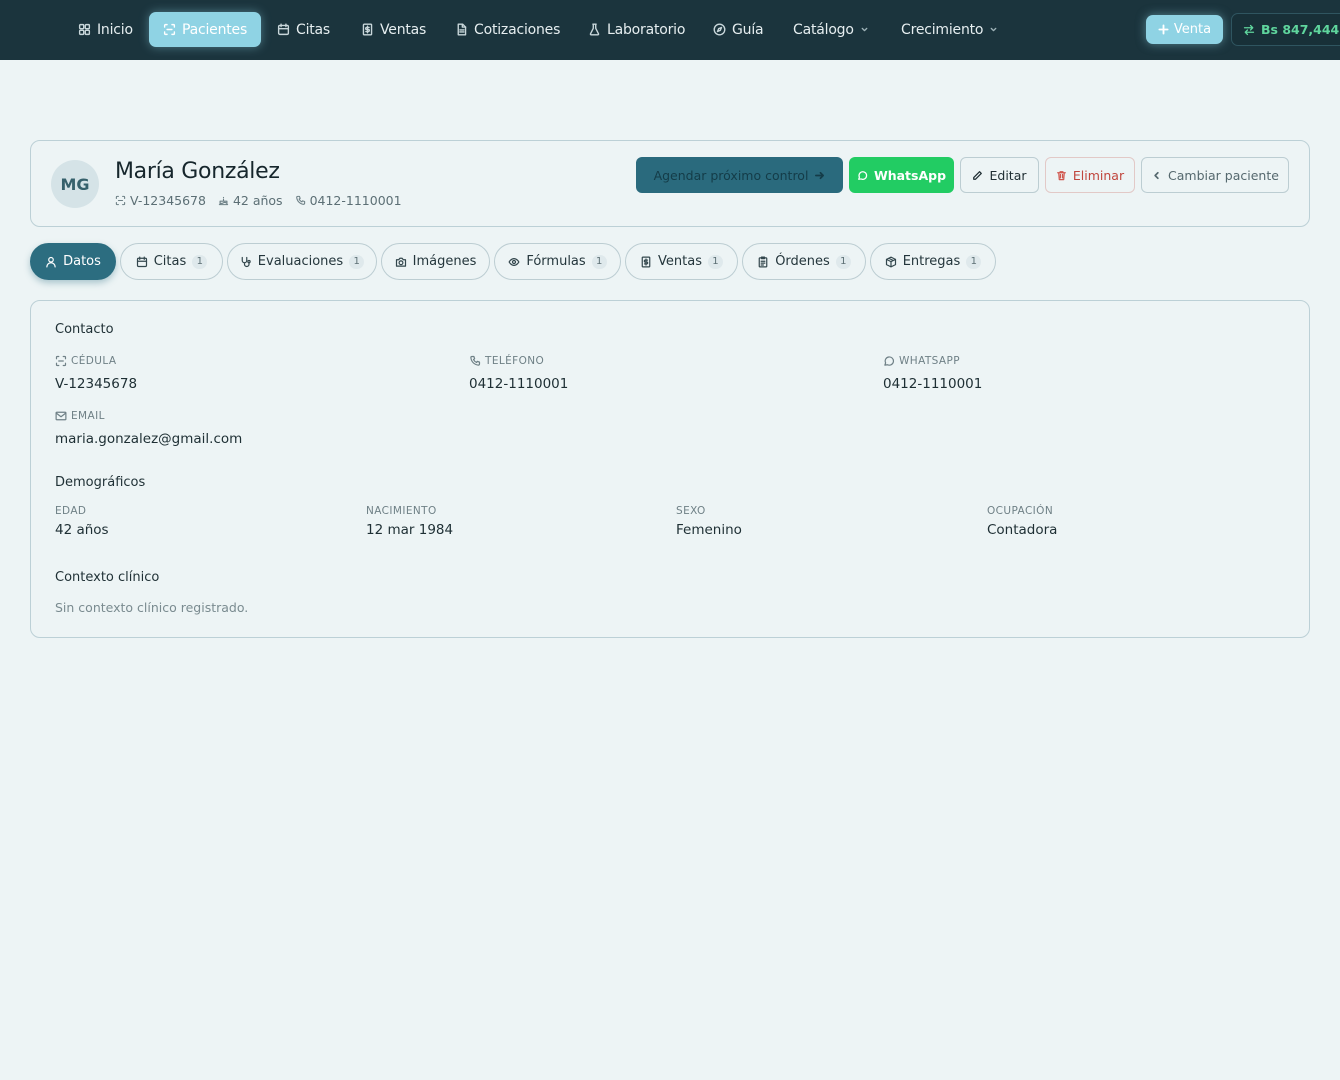 The image size is (1340, 1080). What do you see at coordinates (646, 262) in the screenshot?
I see `receipt-icon` at bounding box center [646, 262].